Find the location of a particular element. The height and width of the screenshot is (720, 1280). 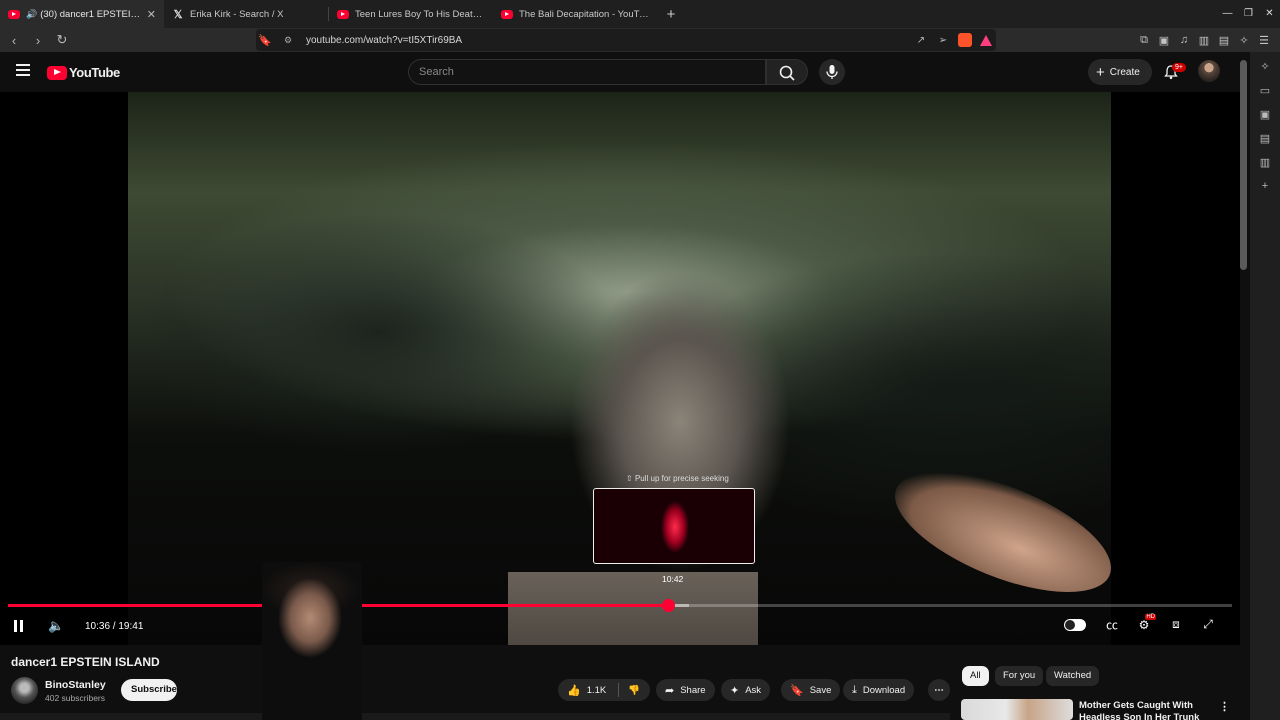

captions-icon: ㏄ is located at coordinates (1112, 624).